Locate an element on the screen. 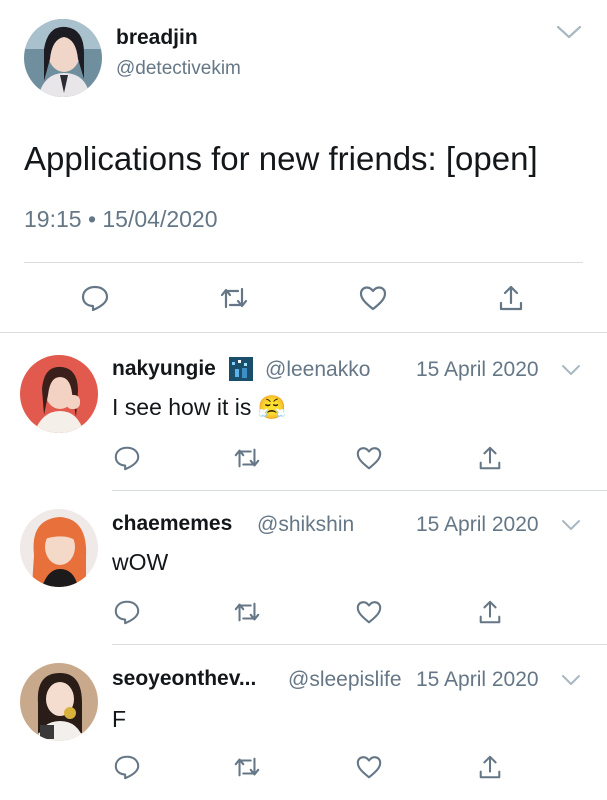 Image resolution: width=607 pixels, height=800 pixels. reply-text: I see how it is 😤 is located at coordinates (199, 407).